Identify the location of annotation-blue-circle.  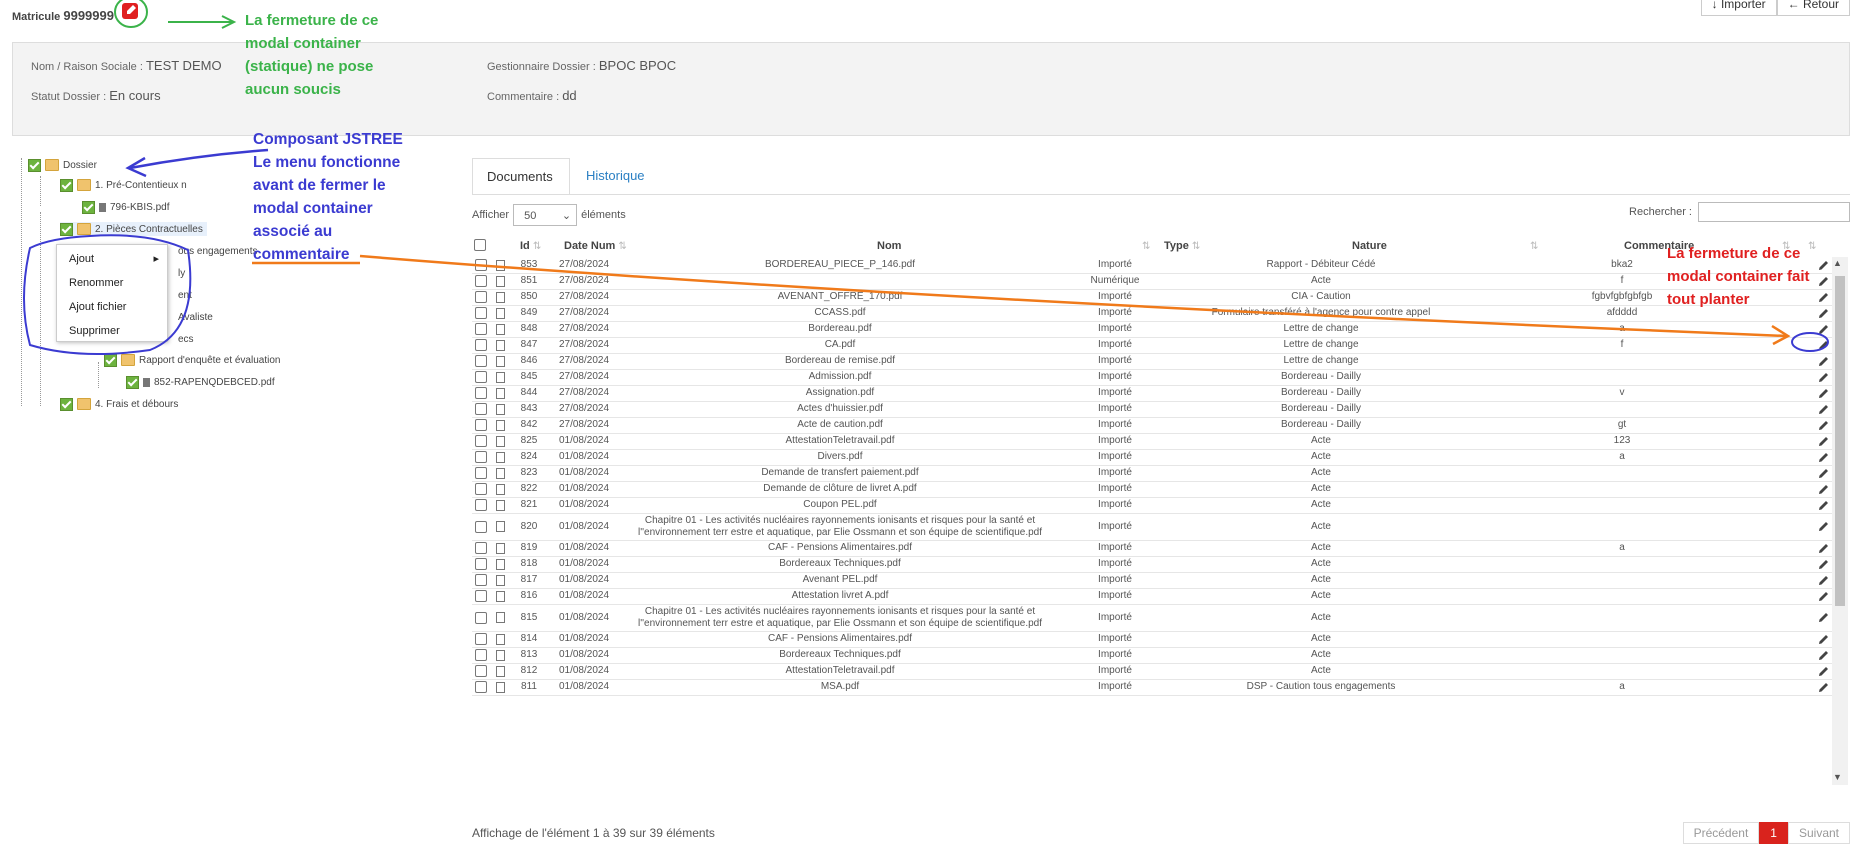
(1810, 342).